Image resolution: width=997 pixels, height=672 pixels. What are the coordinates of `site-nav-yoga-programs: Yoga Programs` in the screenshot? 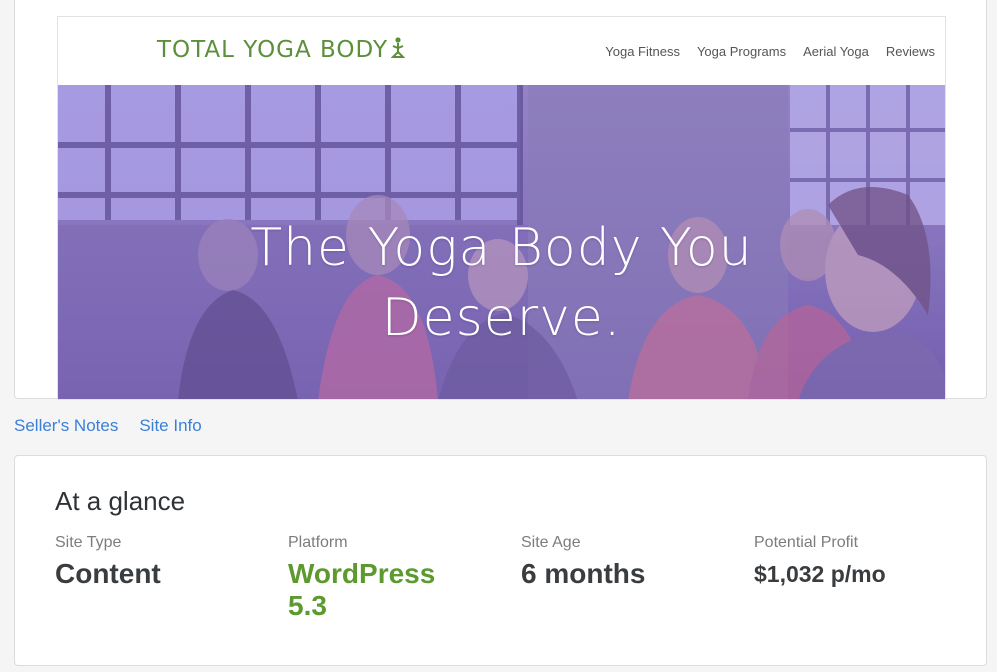 It's located at (741, 51).